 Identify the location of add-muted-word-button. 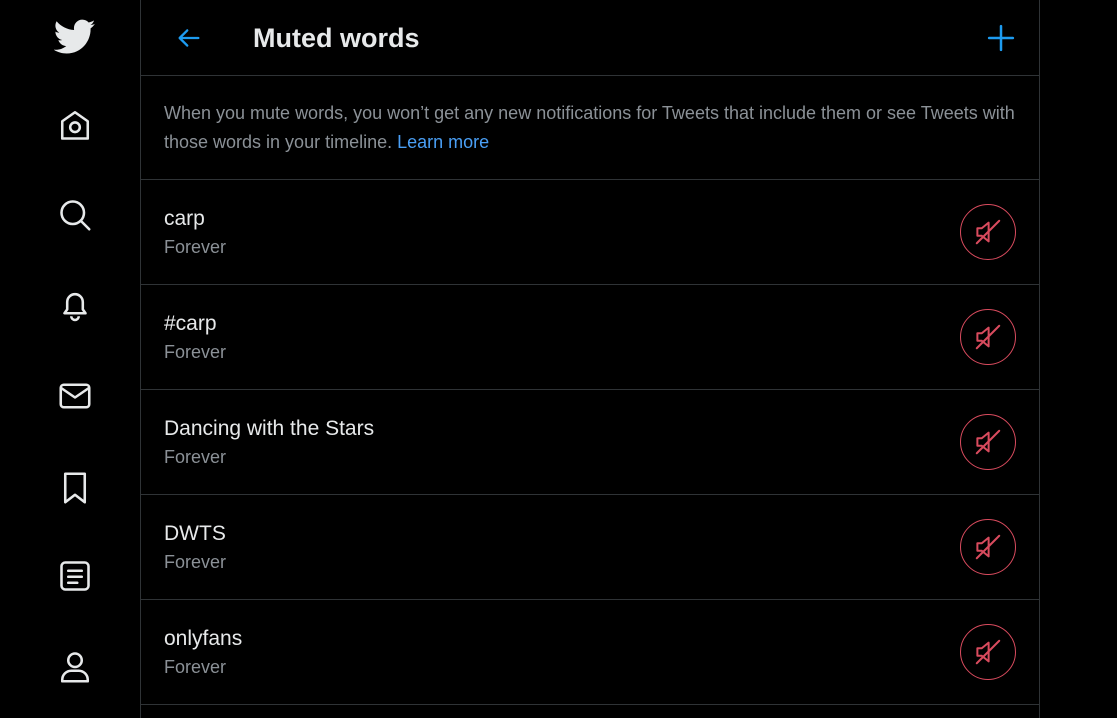
(1001, 38).